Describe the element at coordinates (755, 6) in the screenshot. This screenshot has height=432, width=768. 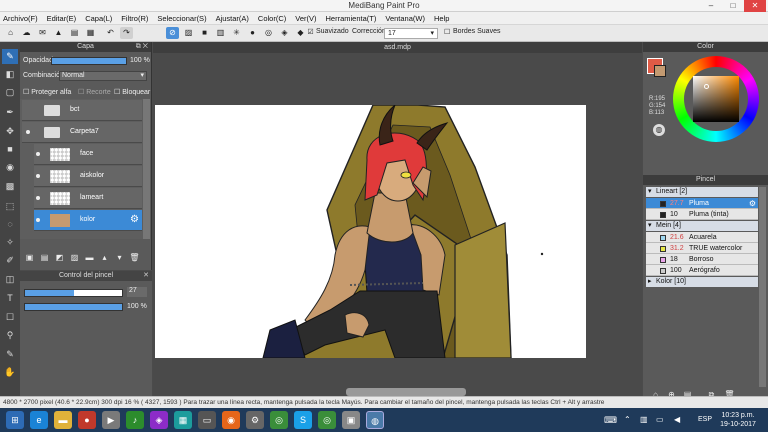
I see `close-button: ✕` at that location.